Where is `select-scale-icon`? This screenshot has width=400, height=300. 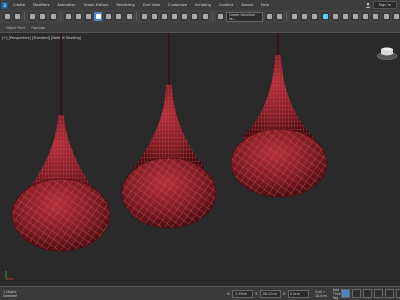
select-scale-icon is located at coordinates (118, 16).